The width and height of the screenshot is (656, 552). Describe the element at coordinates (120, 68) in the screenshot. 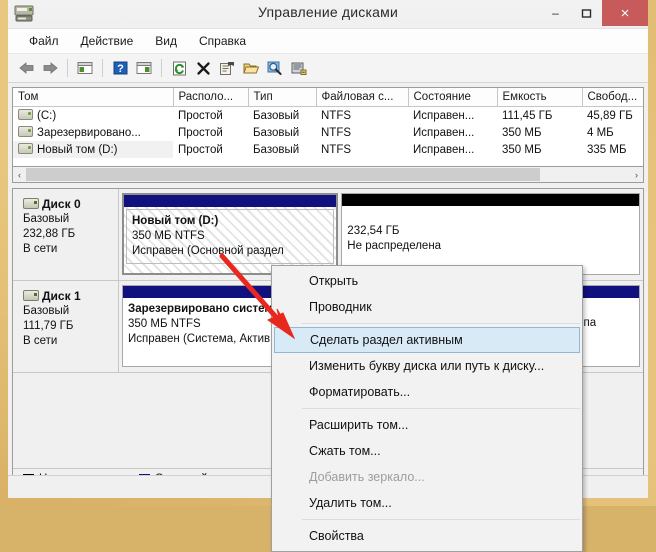

I see `help-icon: ?` at that location.